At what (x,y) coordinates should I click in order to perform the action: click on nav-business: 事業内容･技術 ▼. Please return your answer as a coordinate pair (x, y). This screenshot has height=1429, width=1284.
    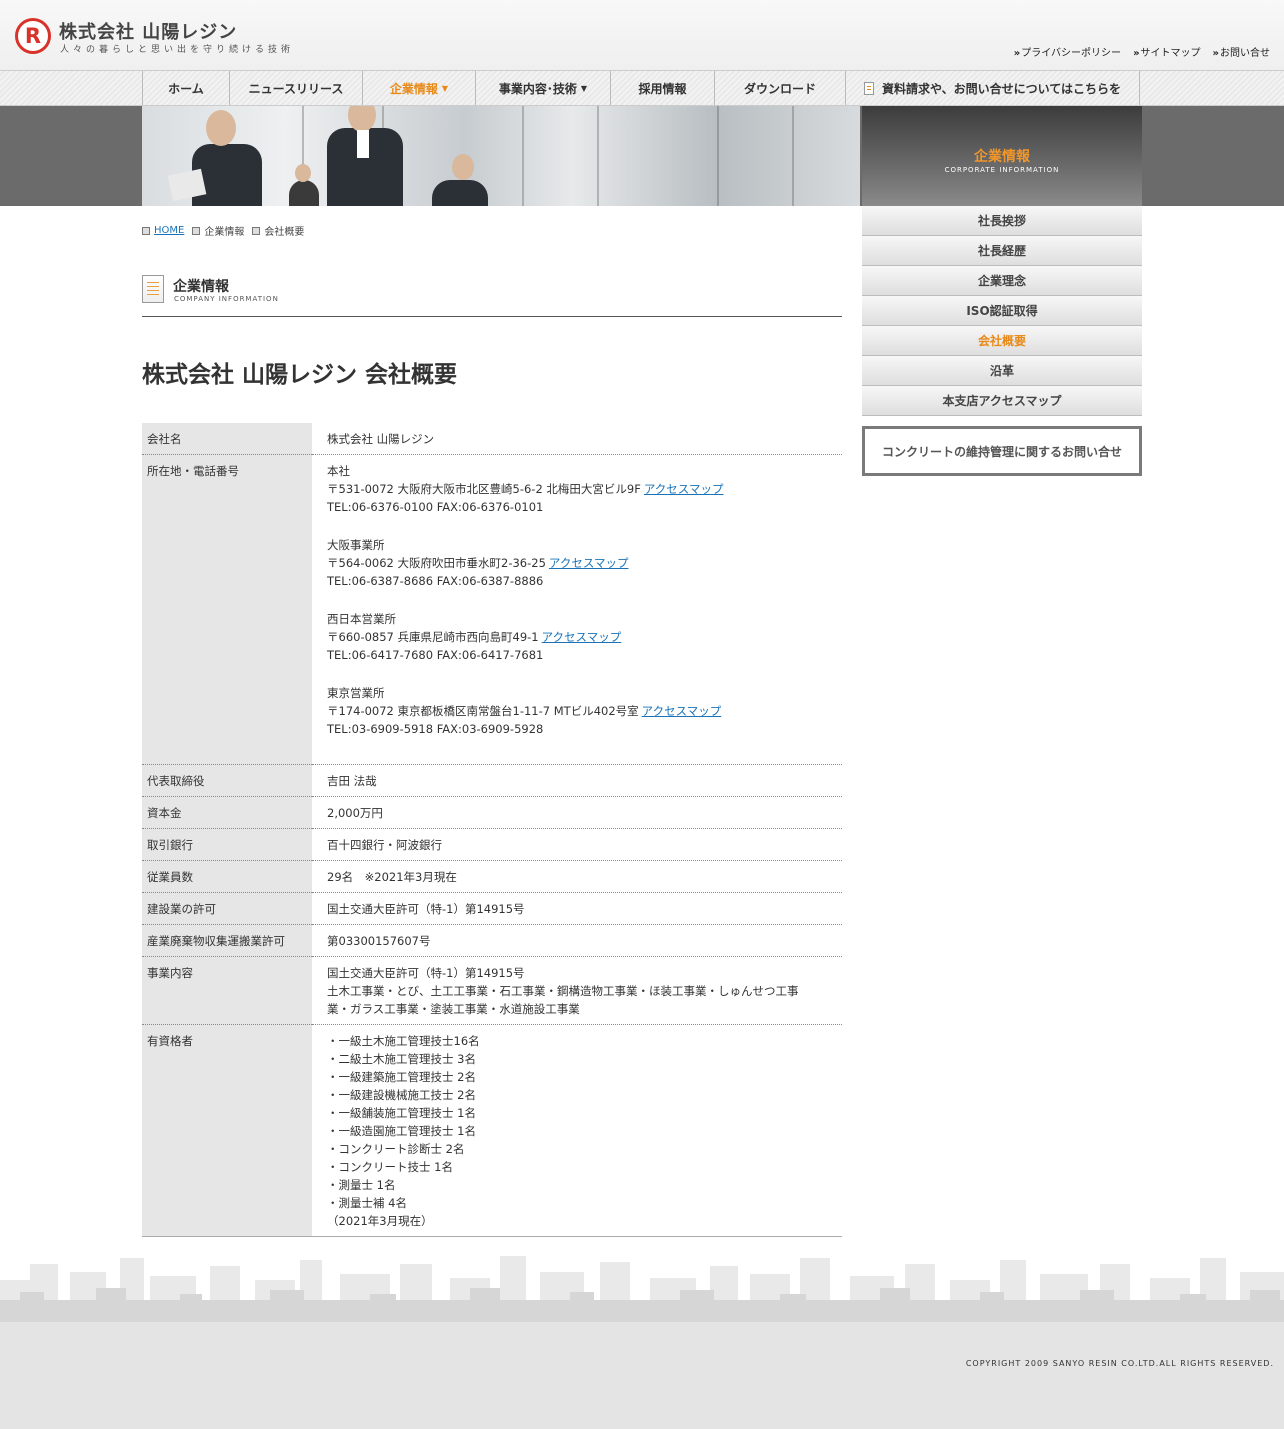
    Looking at the image, I should click on (542, 88).